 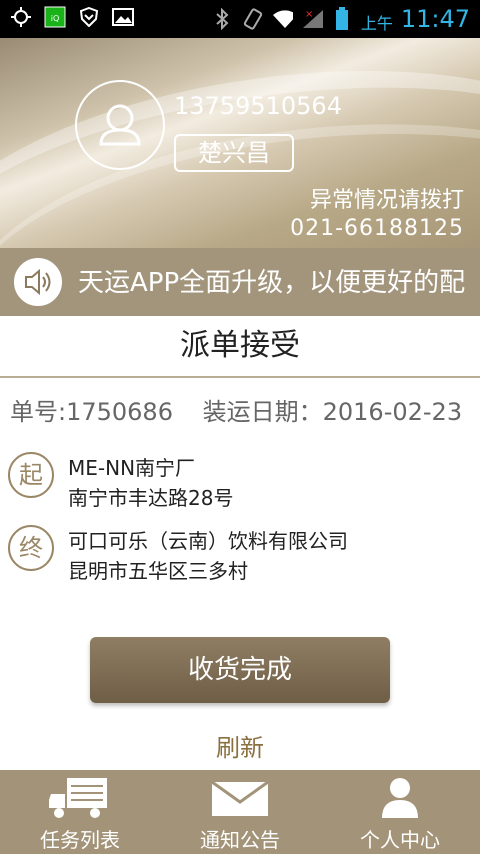 I want to click on start-address: 南宁市丰达路28号, so click(x=151, y=498).